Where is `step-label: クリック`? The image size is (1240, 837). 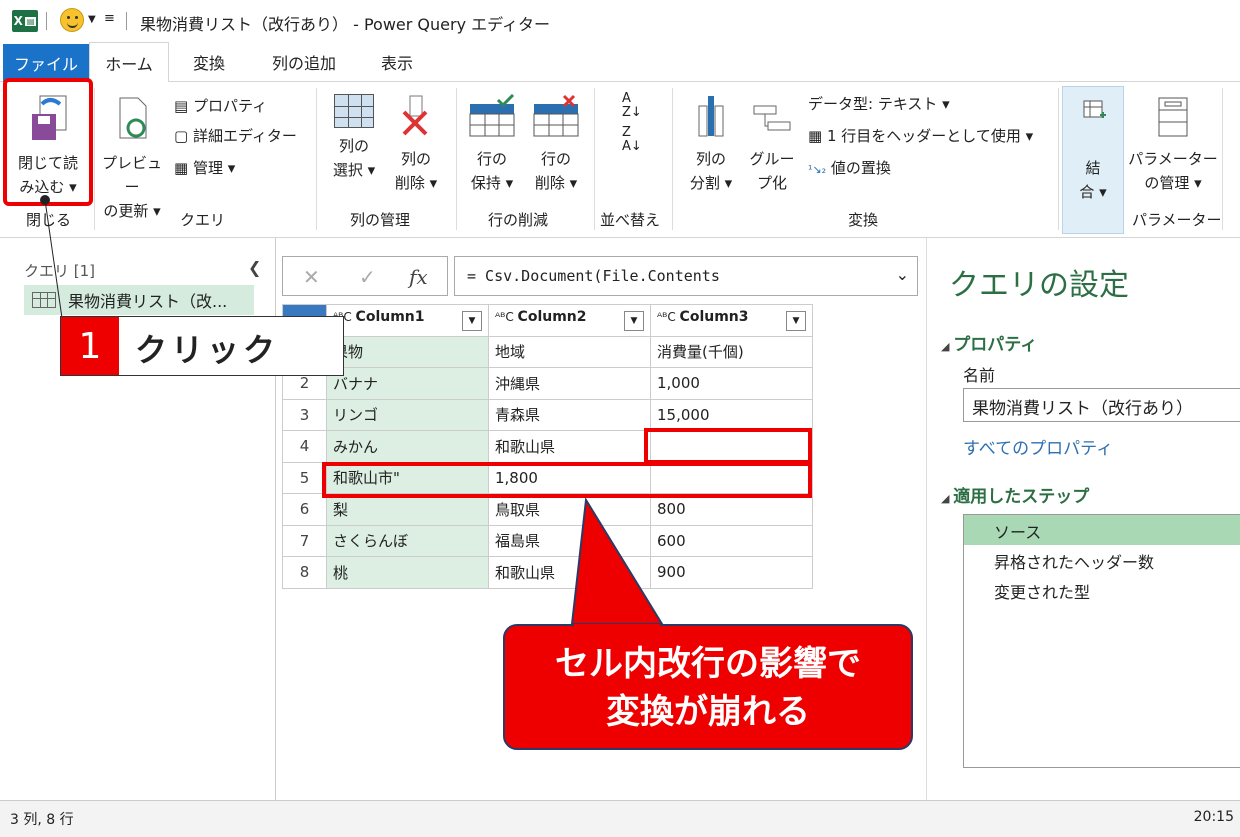
step-label: クリック is located at coordinates (207, 350).